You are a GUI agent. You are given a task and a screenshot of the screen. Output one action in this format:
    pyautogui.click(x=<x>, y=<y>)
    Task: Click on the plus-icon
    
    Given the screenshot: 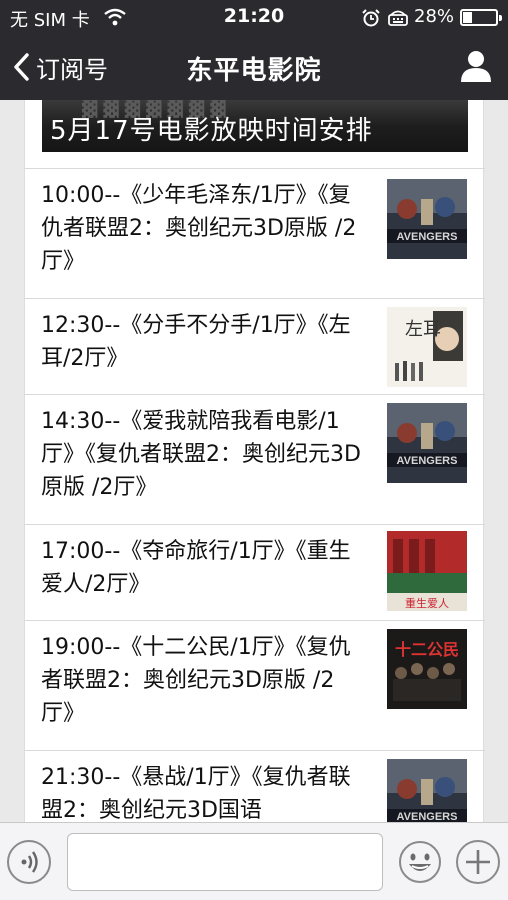 What is the action you would take?
    pyautogui.click(x=478, y=862)
    